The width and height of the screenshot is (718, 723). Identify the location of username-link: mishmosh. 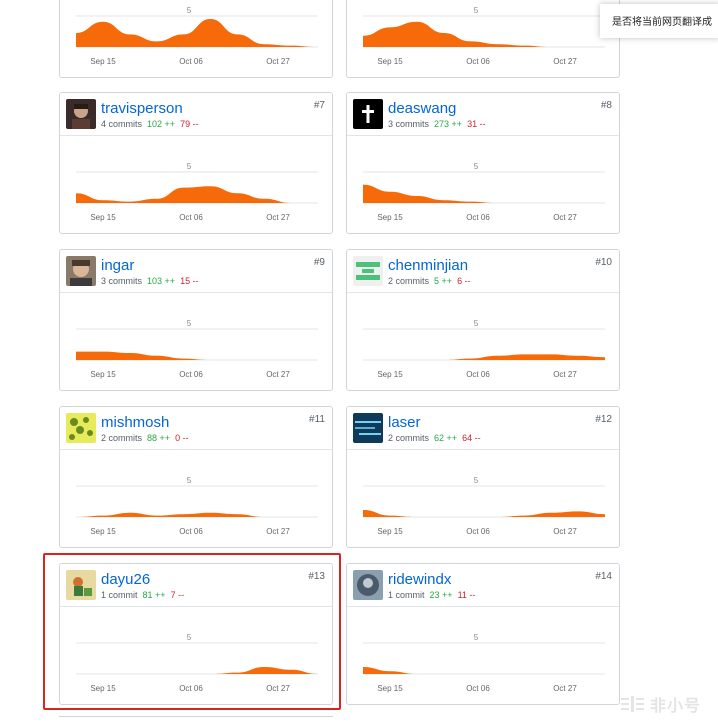
(135, 422).